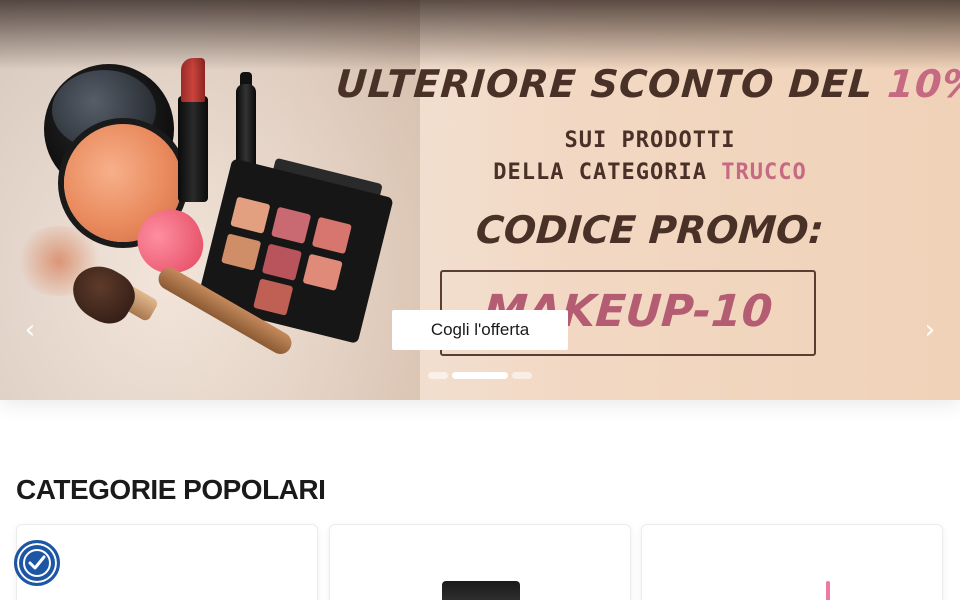 The height and width of the screenshot is (600, 960). I want to click on subtitle-category: TRUCCO, so click(764, 172).